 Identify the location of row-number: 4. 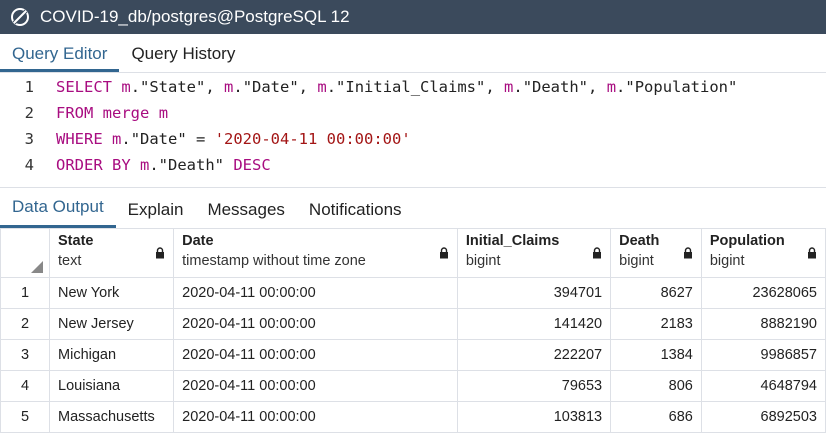
(25, 386).